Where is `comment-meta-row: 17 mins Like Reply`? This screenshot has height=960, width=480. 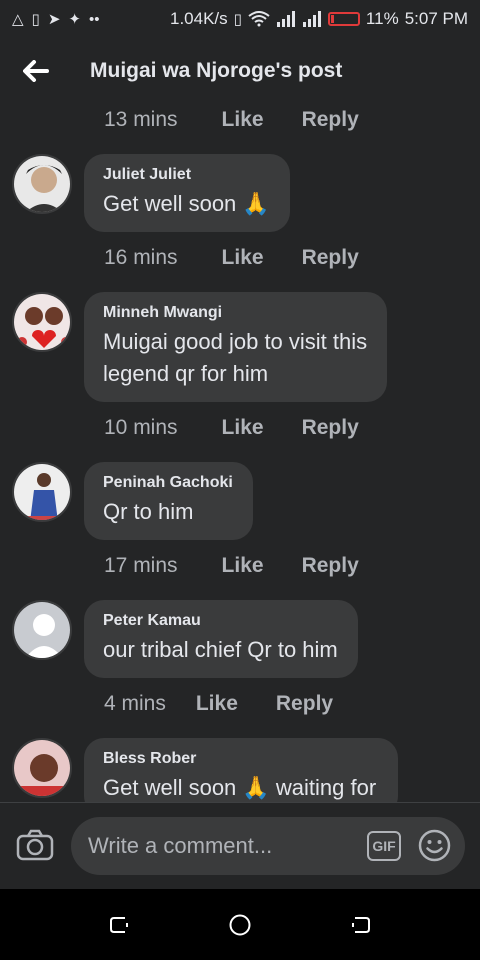 comment-meta-row: 17 mins Like Reply is located at coordinates (240, 566).